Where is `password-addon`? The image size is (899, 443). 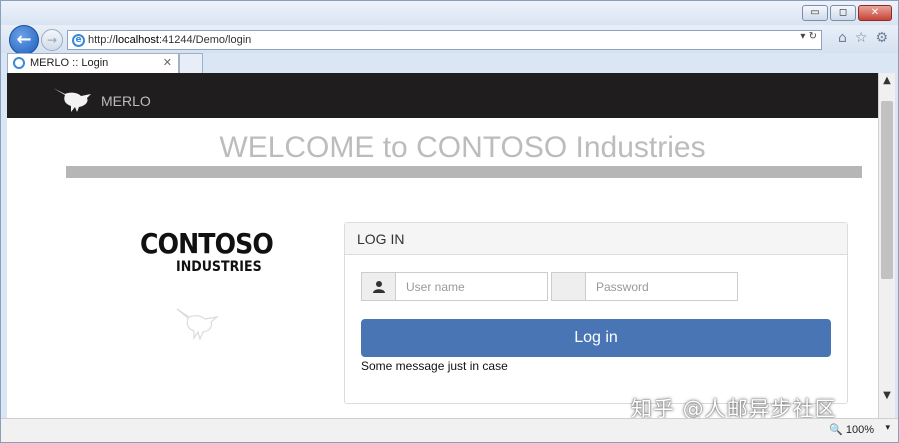 password-addon is located at coordinates (568, 286).